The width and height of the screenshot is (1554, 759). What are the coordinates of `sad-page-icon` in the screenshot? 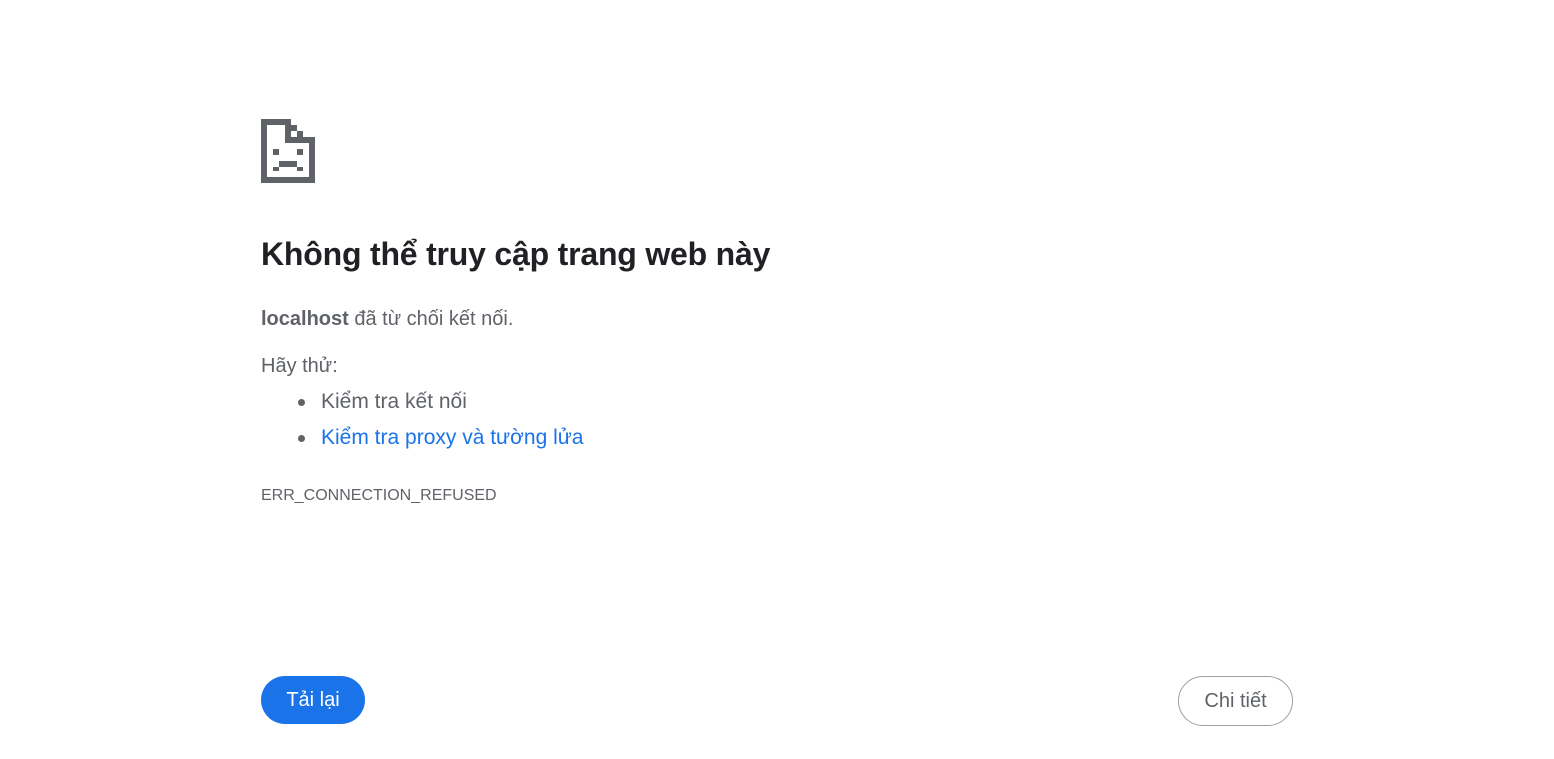 It's located at (288, 151).